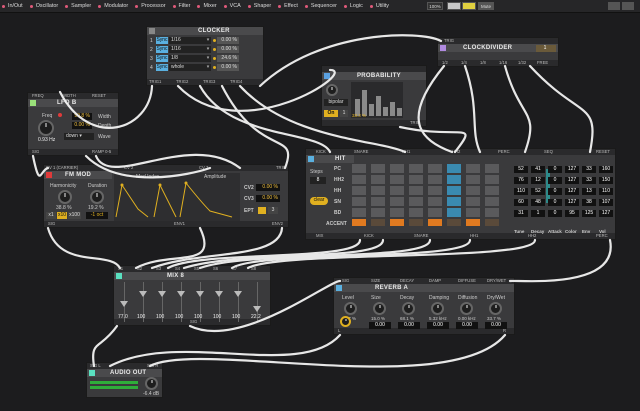 The image size is (640, 411). I want to click on port-hit-out: HH1, so click(474, 235).